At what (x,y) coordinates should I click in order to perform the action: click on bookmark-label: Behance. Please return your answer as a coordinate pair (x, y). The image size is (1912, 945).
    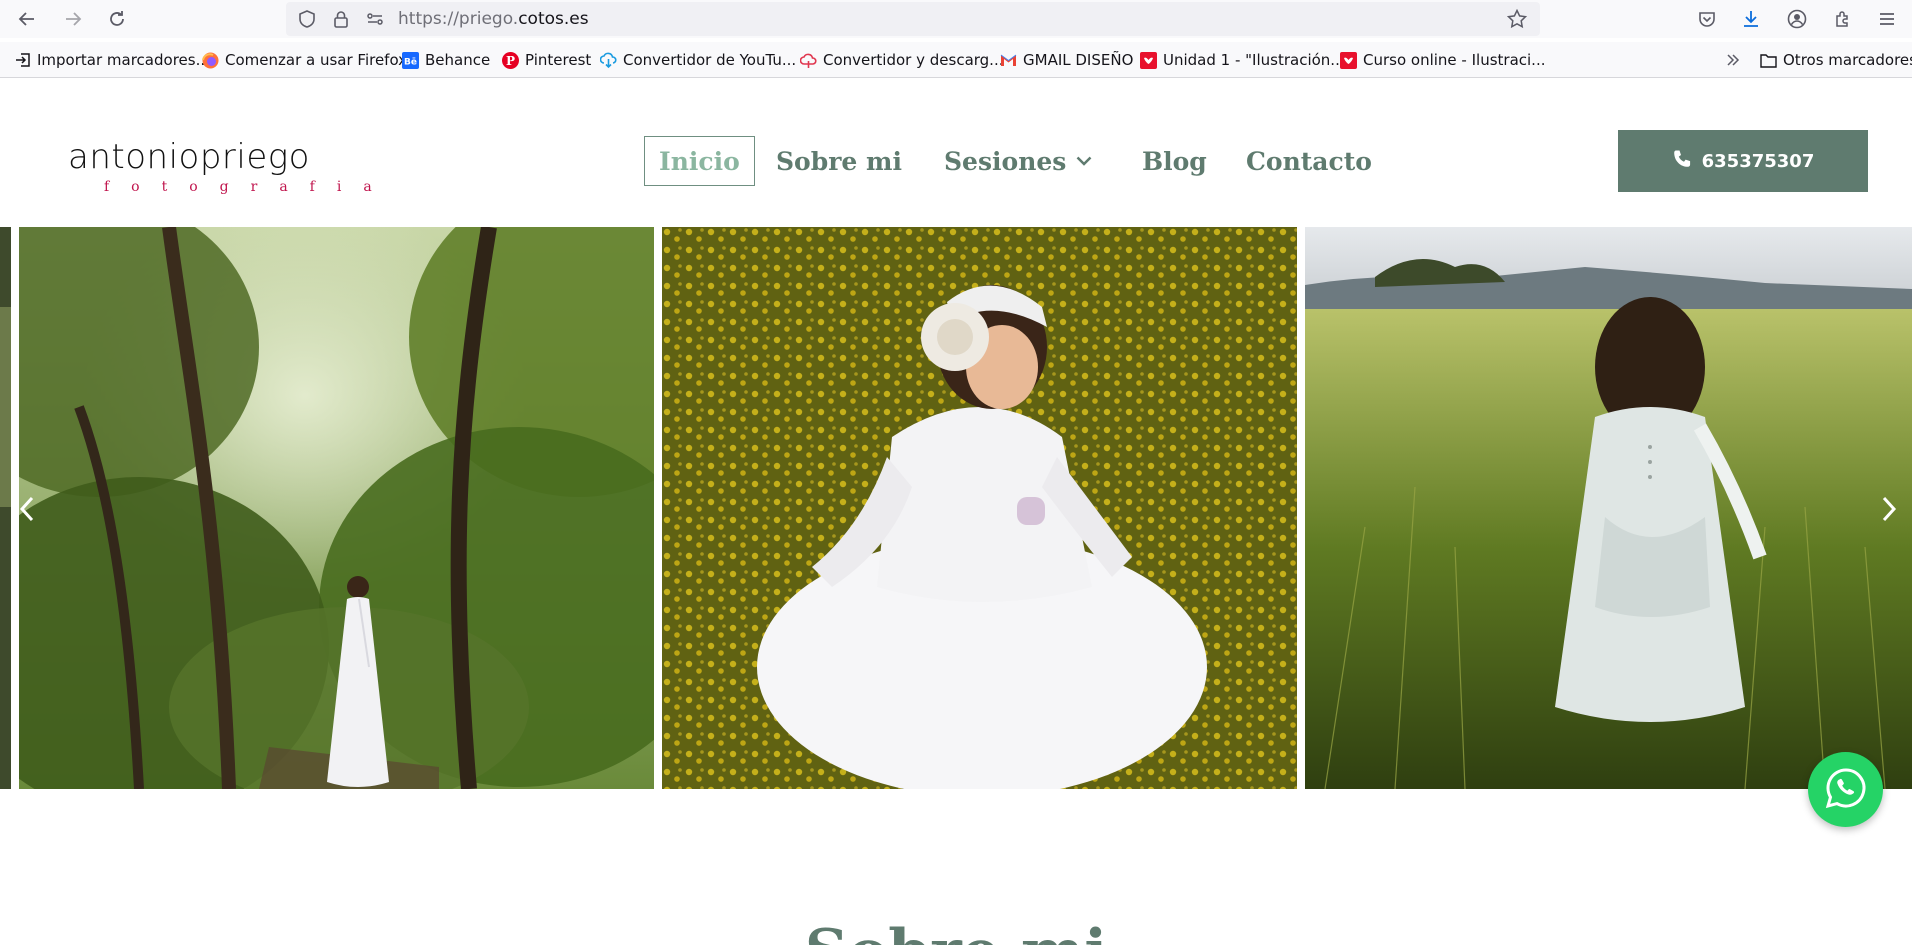
    Looking at the image, I should click on (458, 60).